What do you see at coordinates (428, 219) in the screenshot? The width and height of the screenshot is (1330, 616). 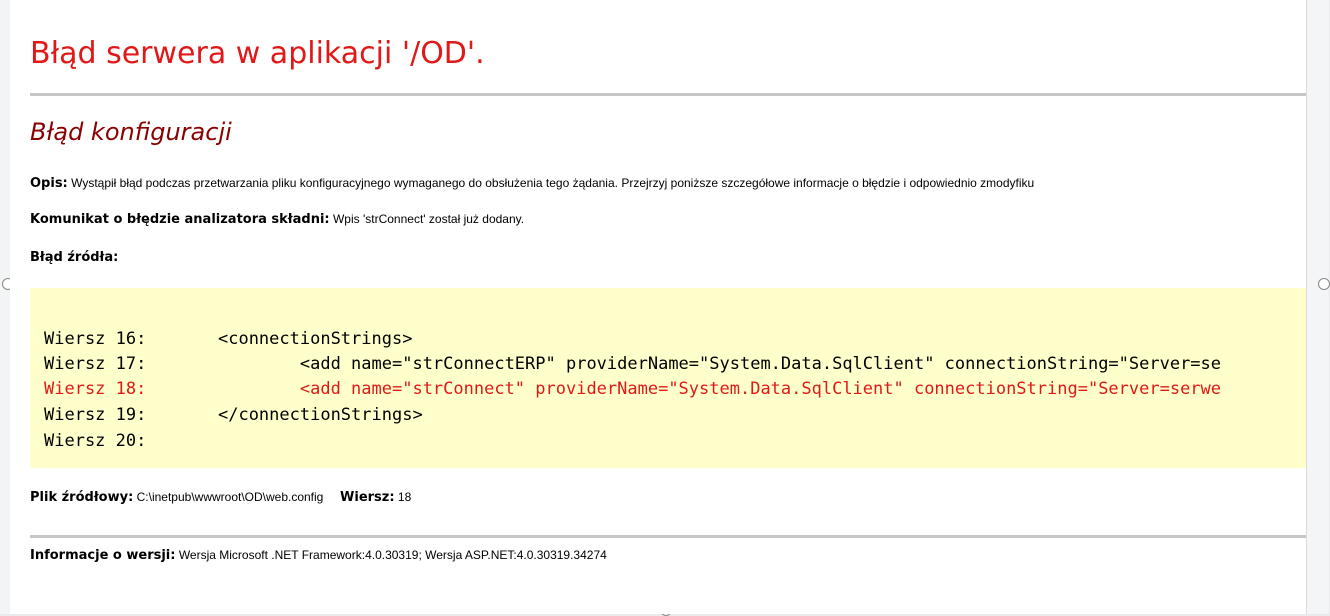 I see `parser-message-text: Wpis 'strConnect' został już dodany.` at bounding box center [428, 219].